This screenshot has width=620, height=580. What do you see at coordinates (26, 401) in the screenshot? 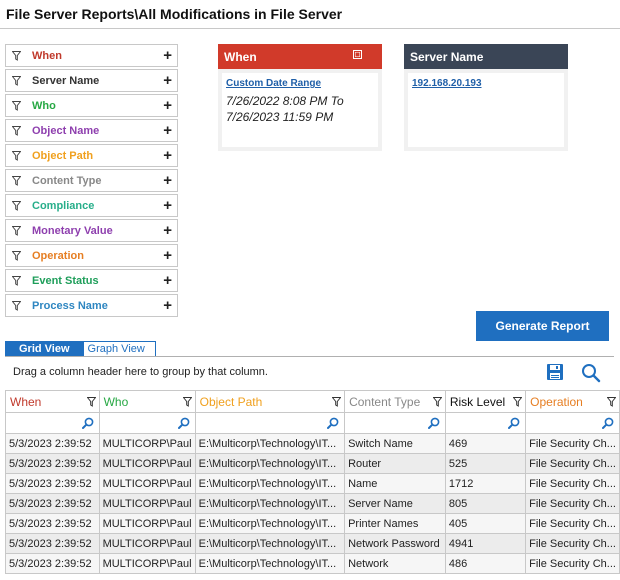
I see `column-label: When` at bounding box center [26, 401].